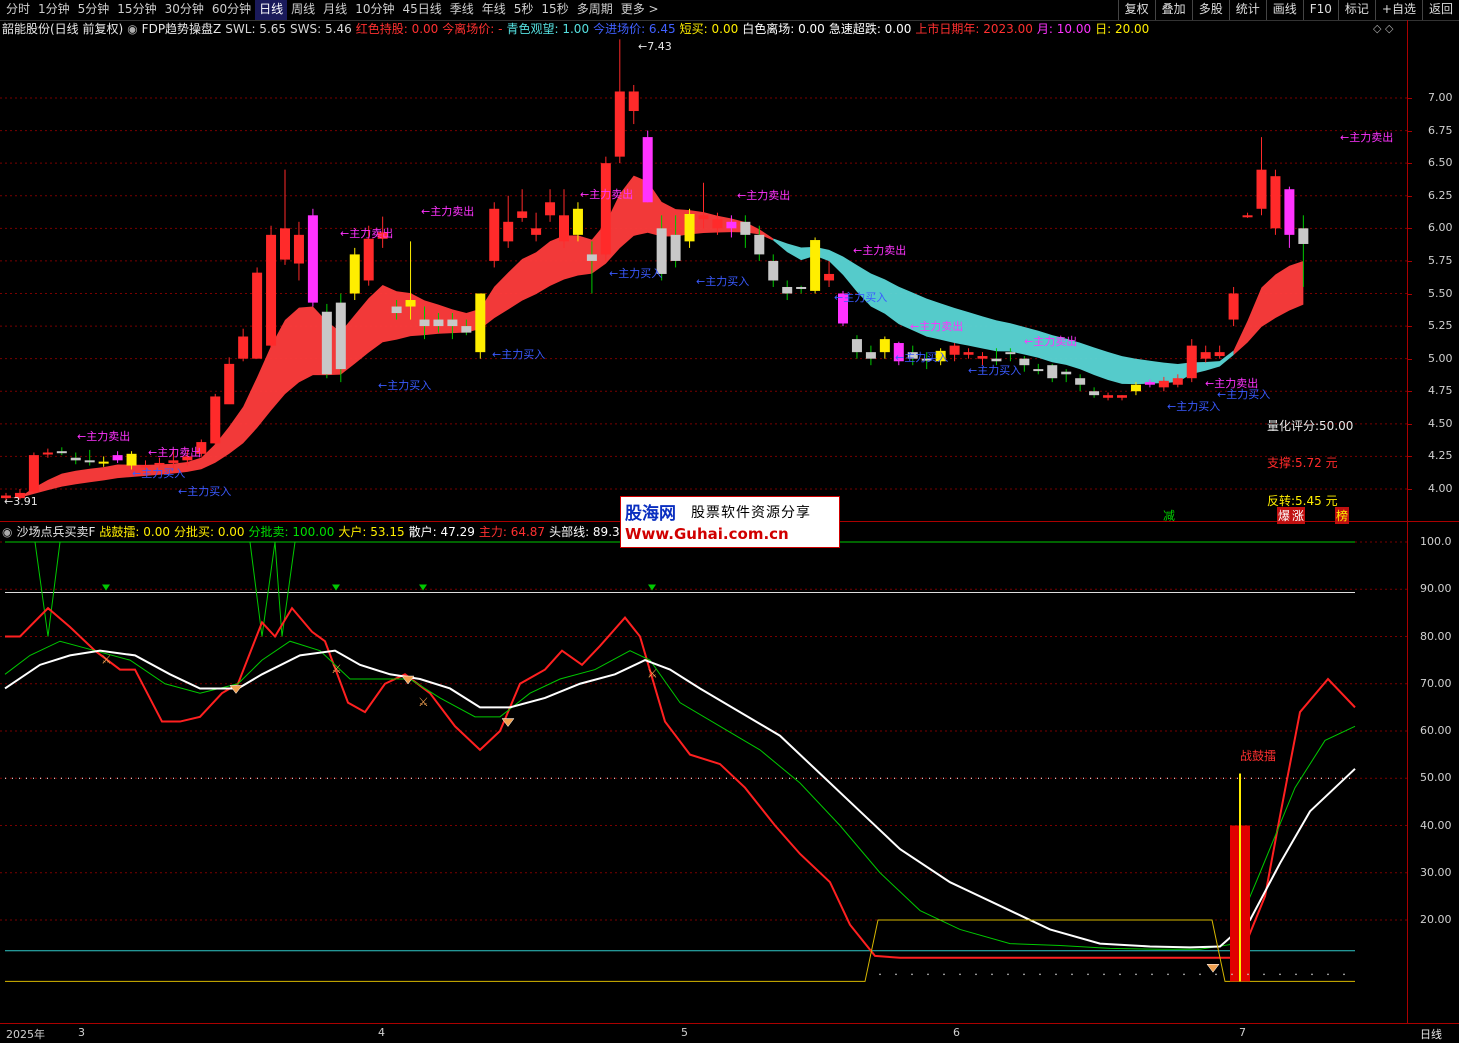 The height and width of the screenshot is (1043, 1459). What do you see at coordinates (1284, 10) in the screenshot?
I see `tool-button-4: 画线` at bounding box center [1284, 10].